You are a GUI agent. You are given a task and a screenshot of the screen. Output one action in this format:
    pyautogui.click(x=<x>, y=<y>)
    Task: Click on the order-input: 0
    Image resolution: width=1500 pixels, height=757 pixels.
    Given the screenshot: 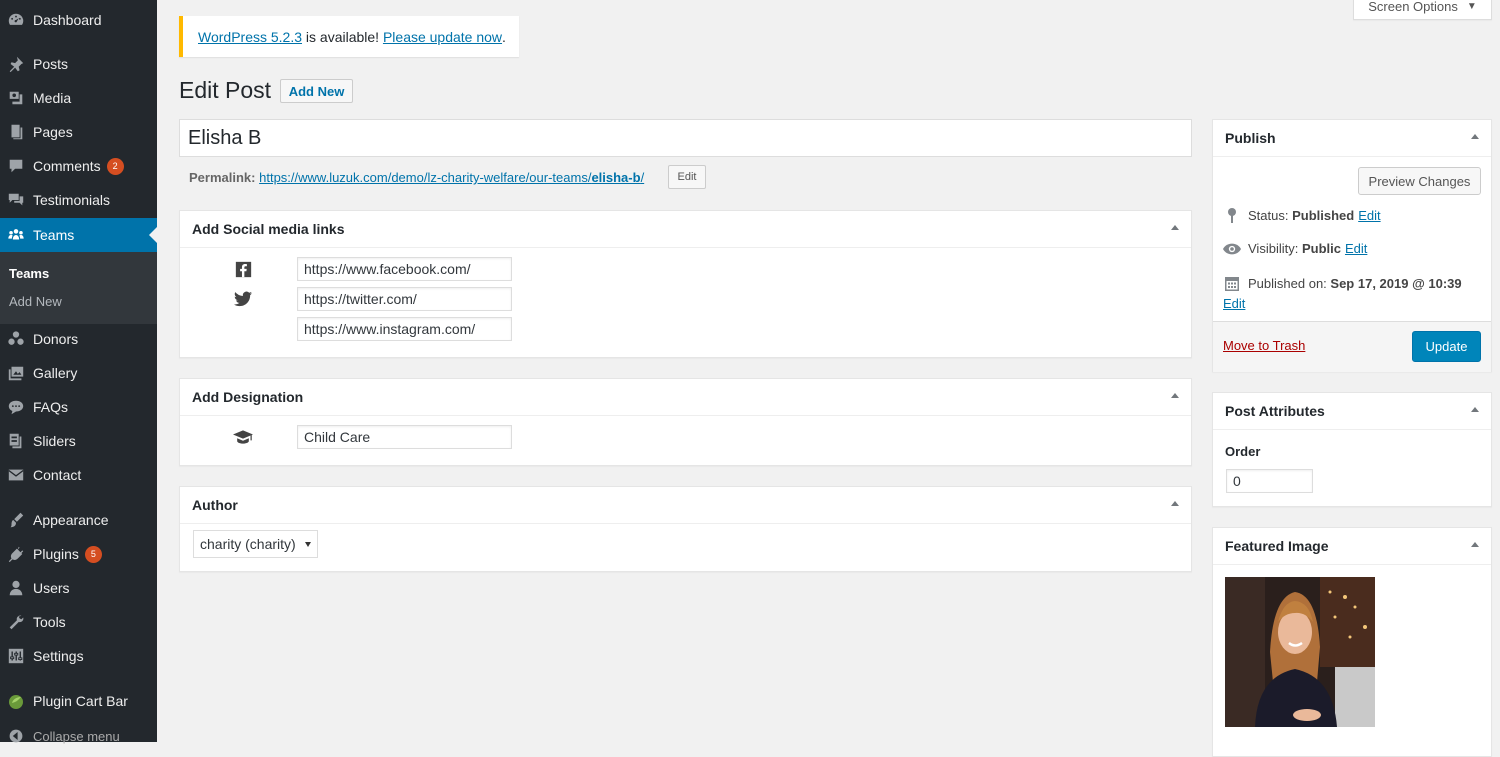 What is the action you would take?
    pyautogui.click(x=1269, y=481)
    